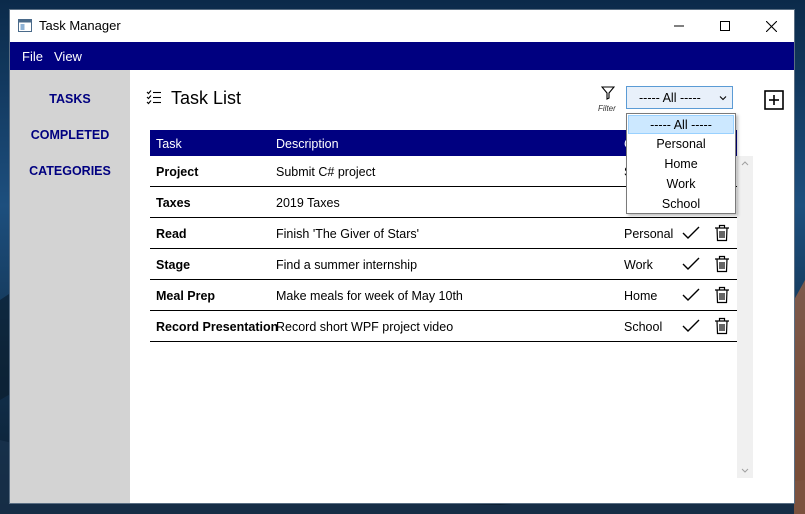  I want to click on maximize-button, so click(725, 26).